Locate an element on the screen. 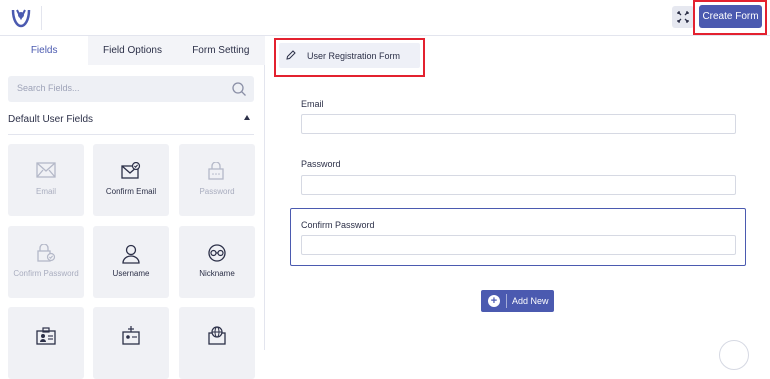  form-title: User Registration Form is located at coordinates (354, 56).